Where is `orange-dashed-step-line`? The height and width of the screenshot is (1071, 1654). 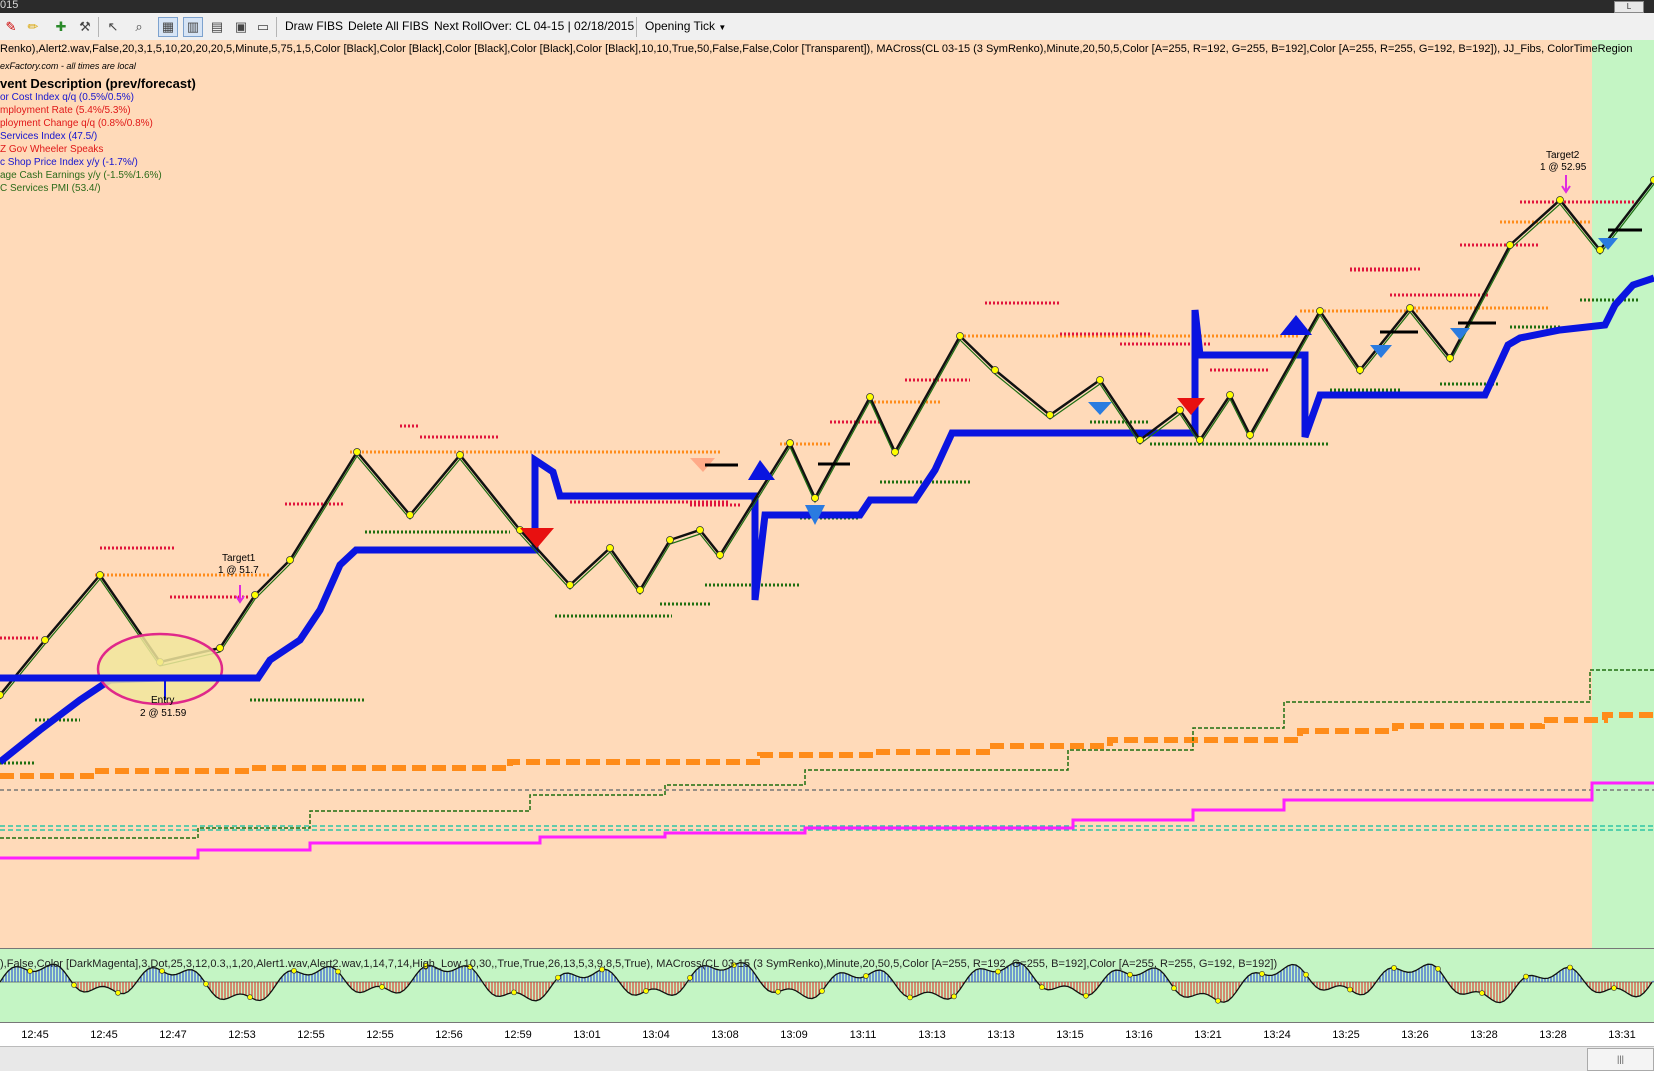 orange-dashed-step-line is located at coordinates (827, 745).